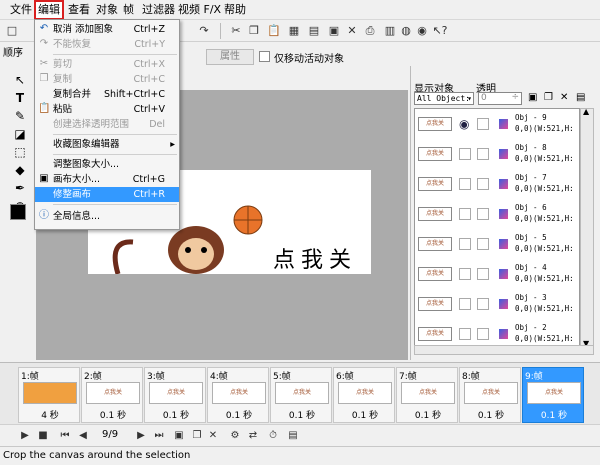 The width and height of the screenshot is (600, 465). I want to click on prev-frame-icon: ◀, so click(83, 436).